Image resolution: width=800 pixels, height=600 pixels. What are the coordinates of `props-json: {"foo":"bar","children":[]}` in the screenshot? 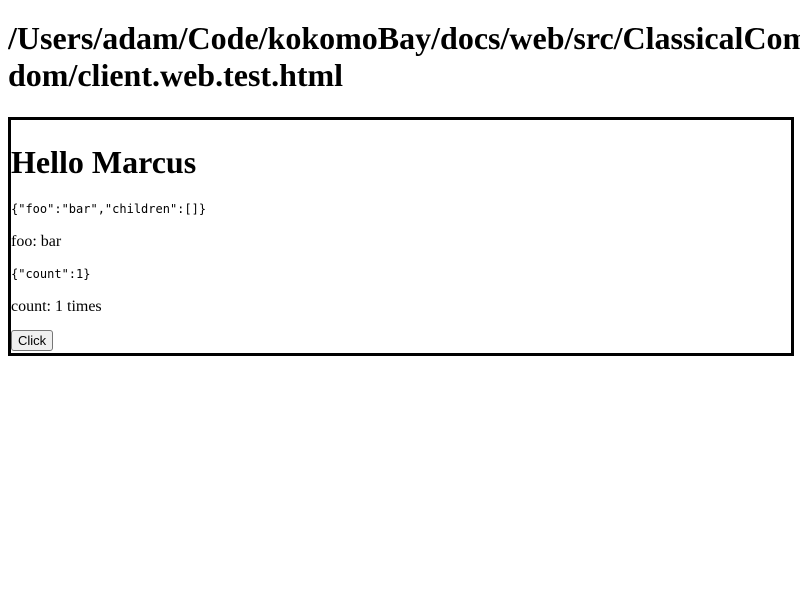 It's located at (109, 209).